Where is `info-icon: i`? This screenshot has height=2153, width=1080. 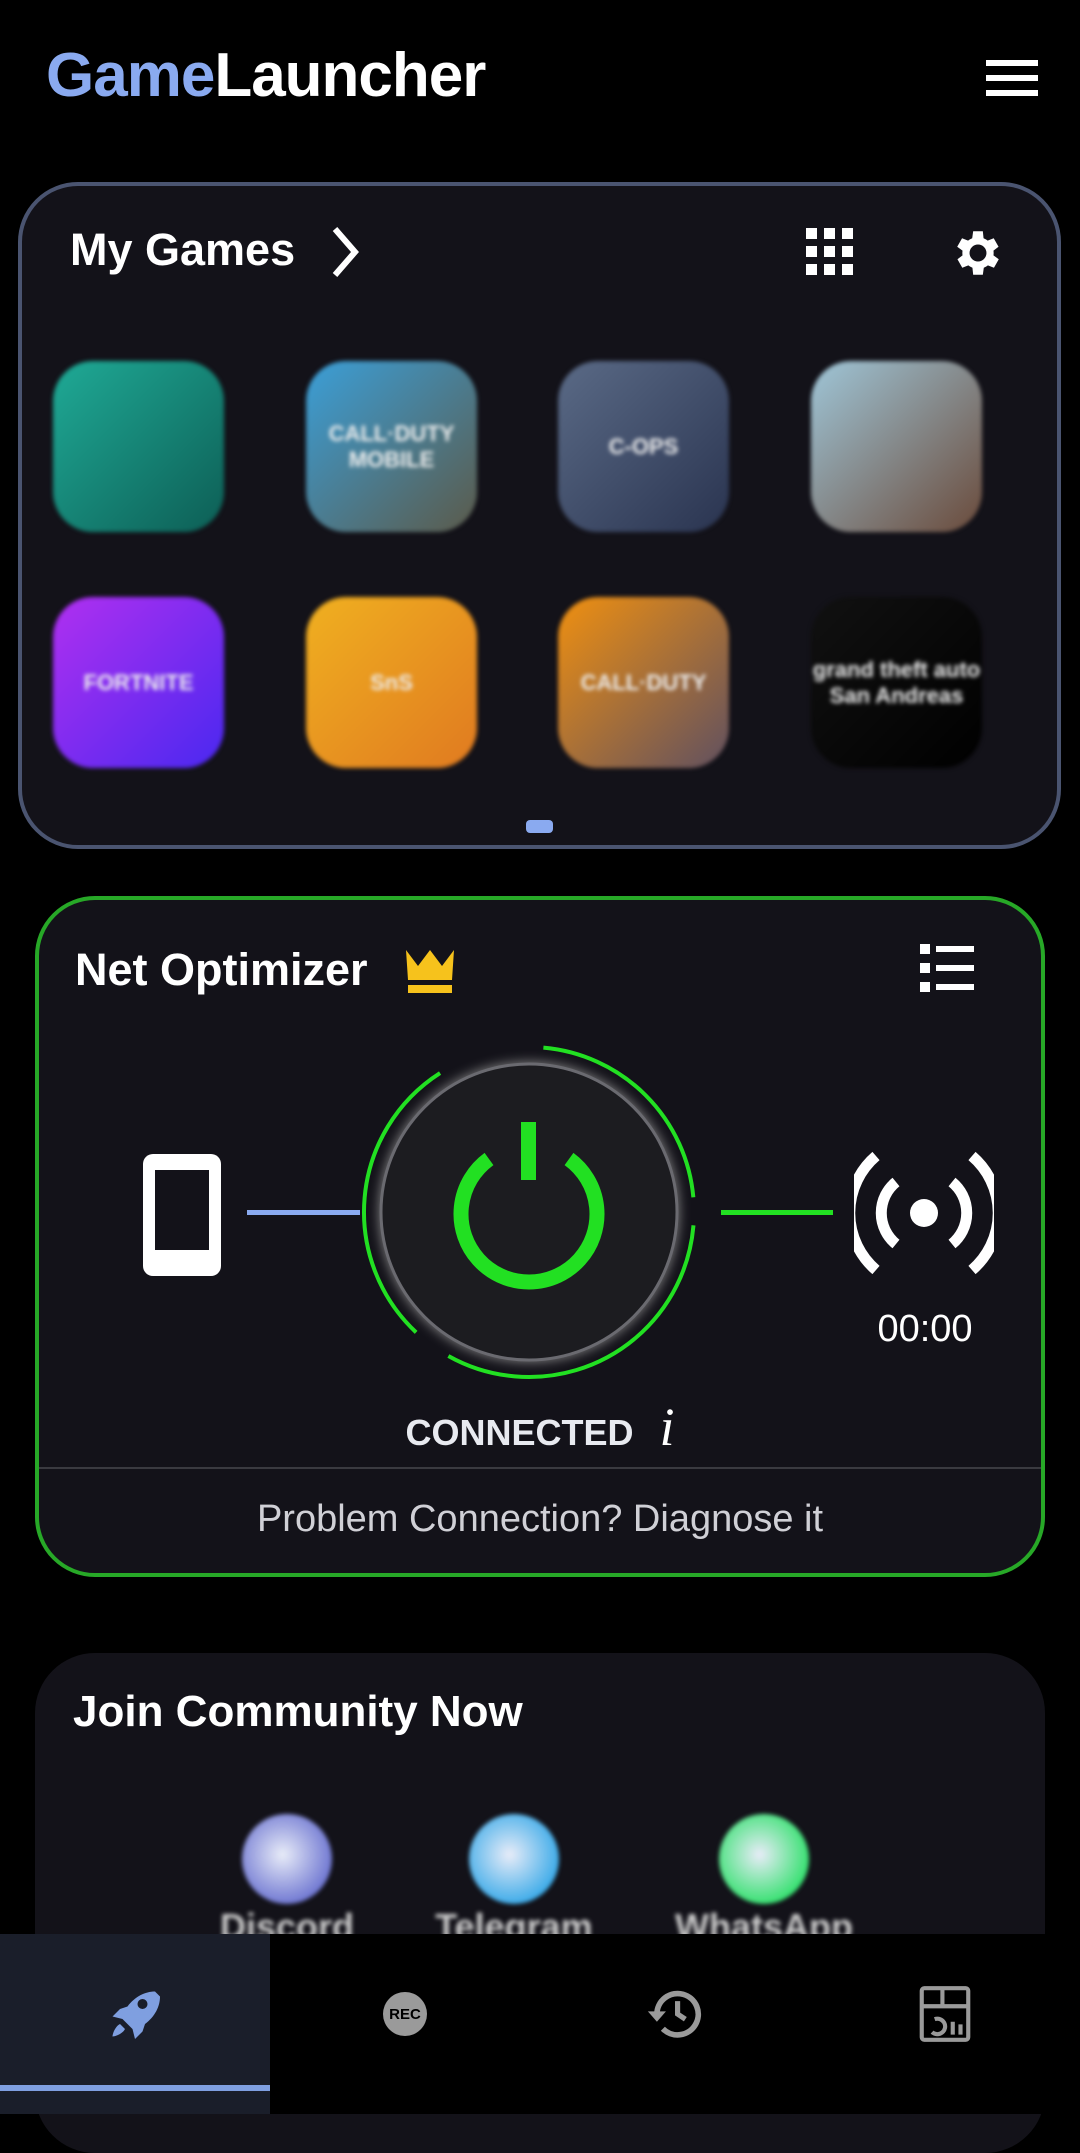 info-icon: i is located at coordinates (667, 1427).